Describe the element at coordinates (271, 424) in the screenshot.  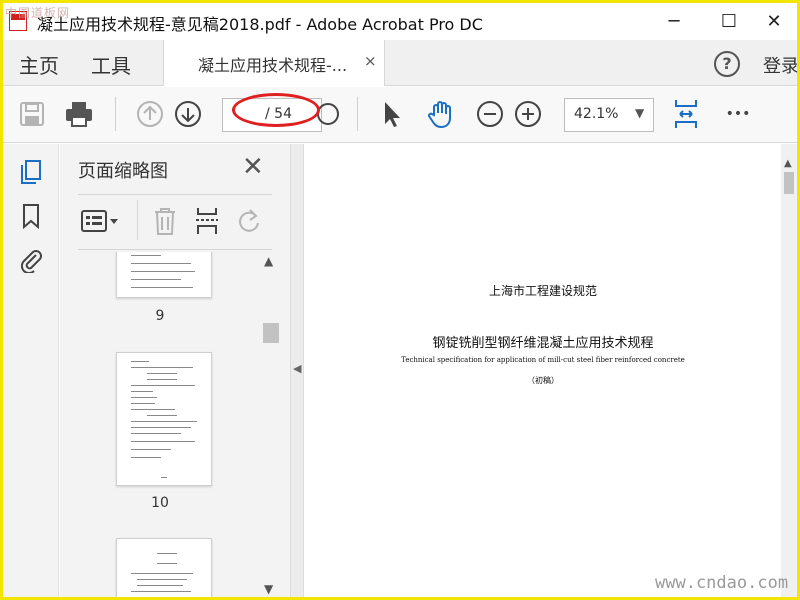
I see `thumbnails-scrollbar: ▲ ▼` at that location.